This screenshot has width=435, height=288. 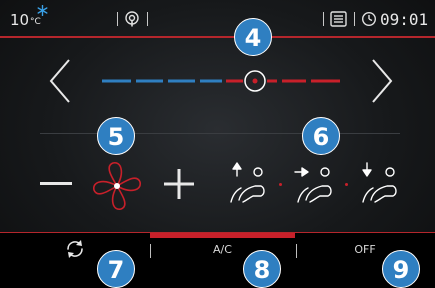 What do you see at coordinates (316, 183) in the screenshot?
I see `airflow-front-icon` at bounding box center [316, 183].